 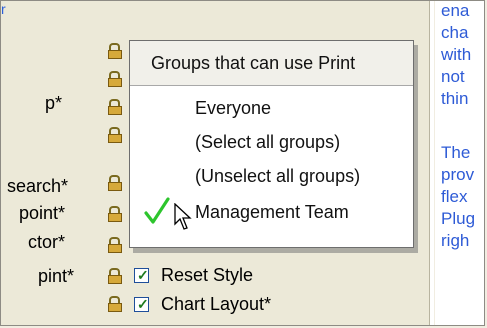 I want to click on menu-item-unselect-all-groups: (Unselect all groups), so click(x=277, y=176).